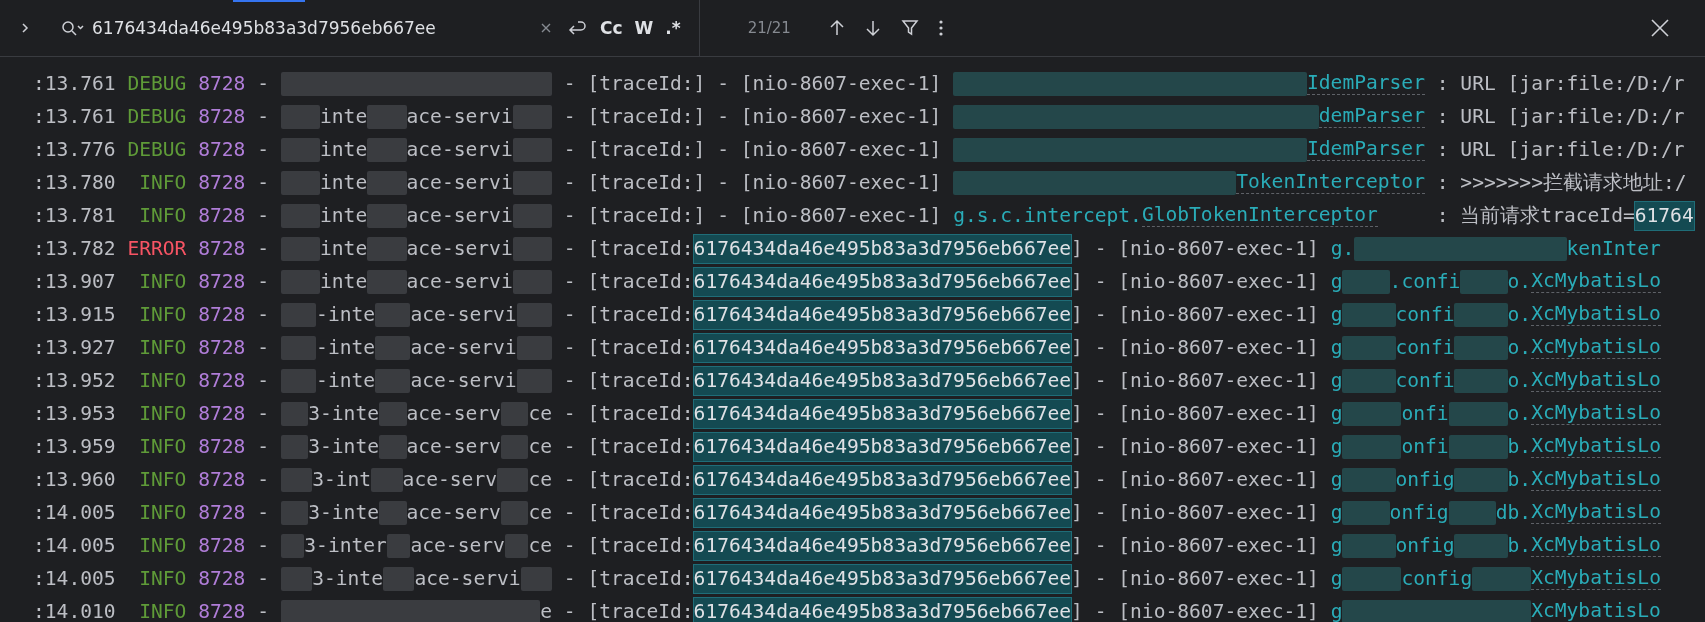  What do you see at coordinates (634, 116) in the screenshot?
I see `log-text: - [traceId:]` at bounding box center [634, 116].